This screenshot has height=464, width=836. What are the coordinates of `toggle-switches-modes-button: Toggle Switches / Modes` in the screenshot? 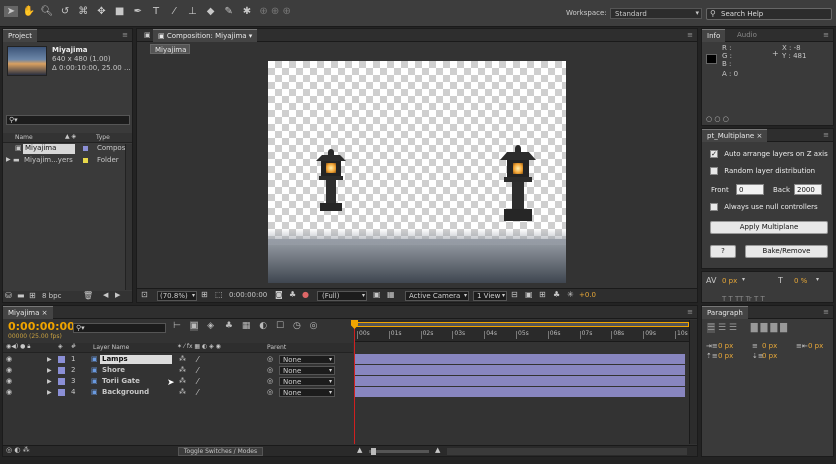 It's located at (220, 451).